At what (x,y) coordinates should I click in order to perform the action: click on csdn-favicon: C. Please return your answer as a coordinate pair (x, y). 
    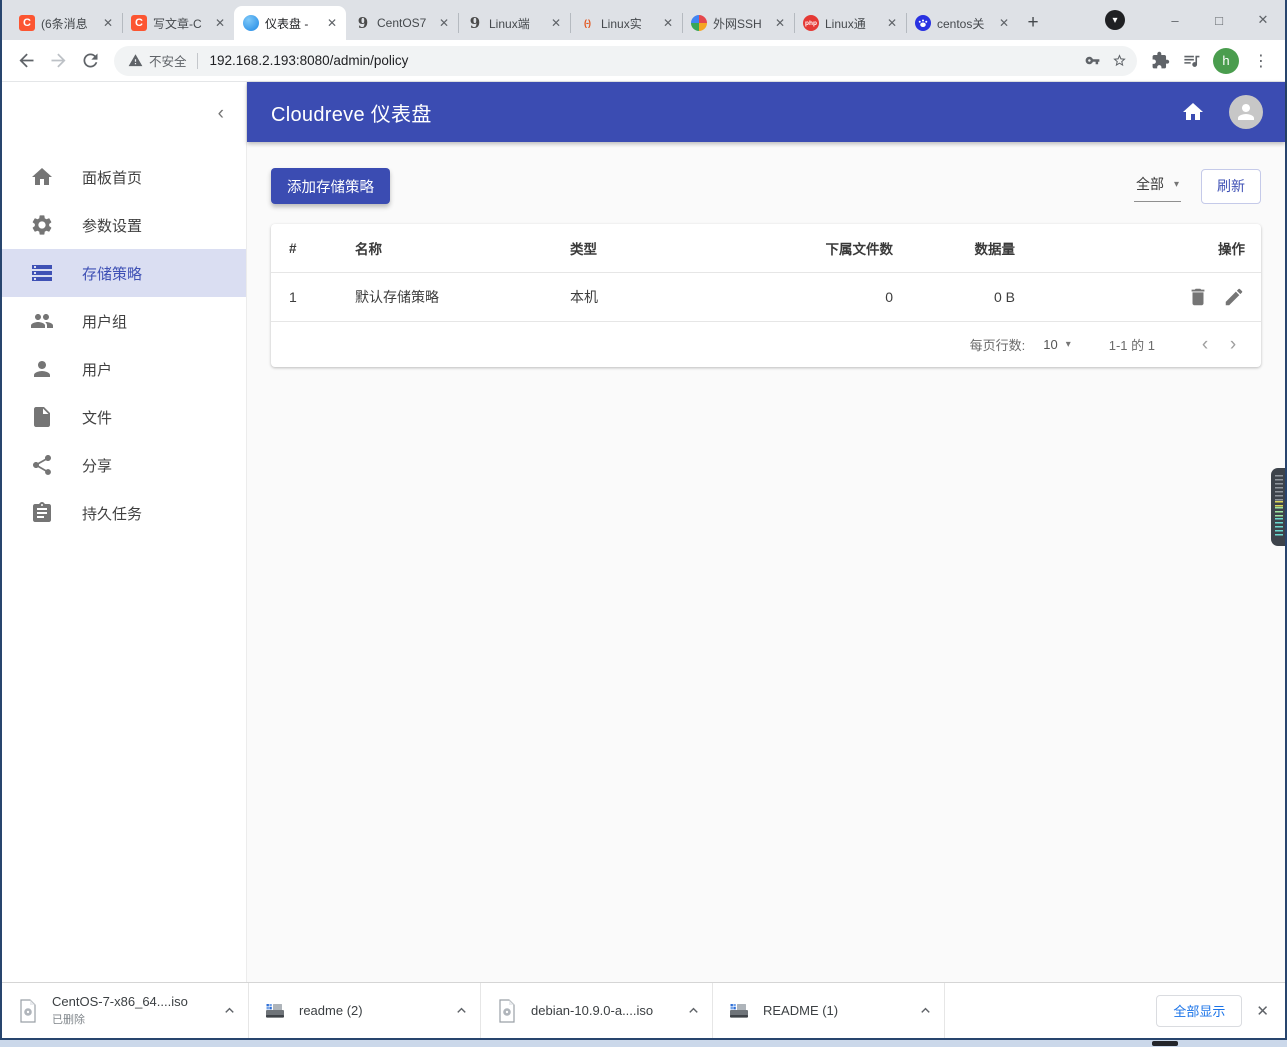
    Looking at the image, I should click on (139, 23).